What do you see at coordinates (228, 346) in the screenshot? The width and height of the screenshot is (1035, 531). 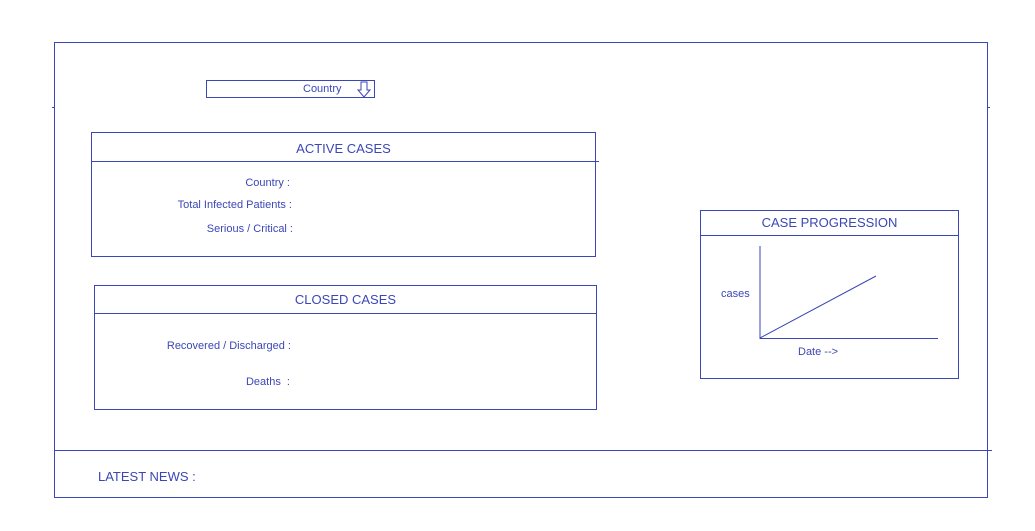 I see `recovered-label: Recovered / Discharged :` at bounding box center [228, 346].